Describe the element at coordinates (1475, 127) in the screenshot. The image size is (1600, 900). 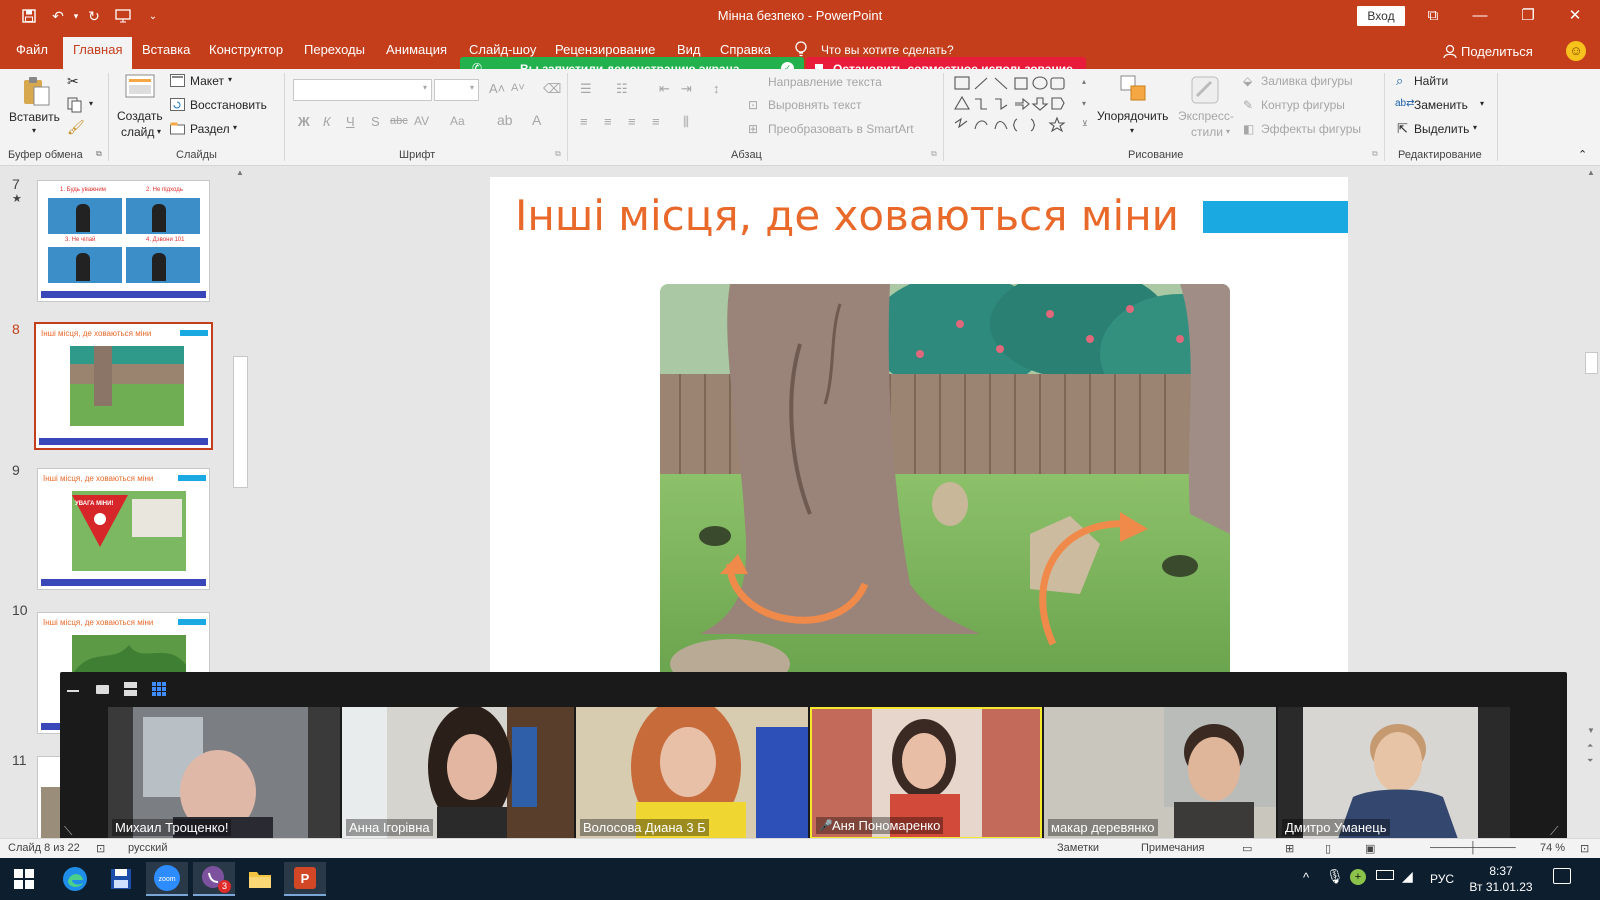
I see `select-dropdown-icon: ▾` at that location.